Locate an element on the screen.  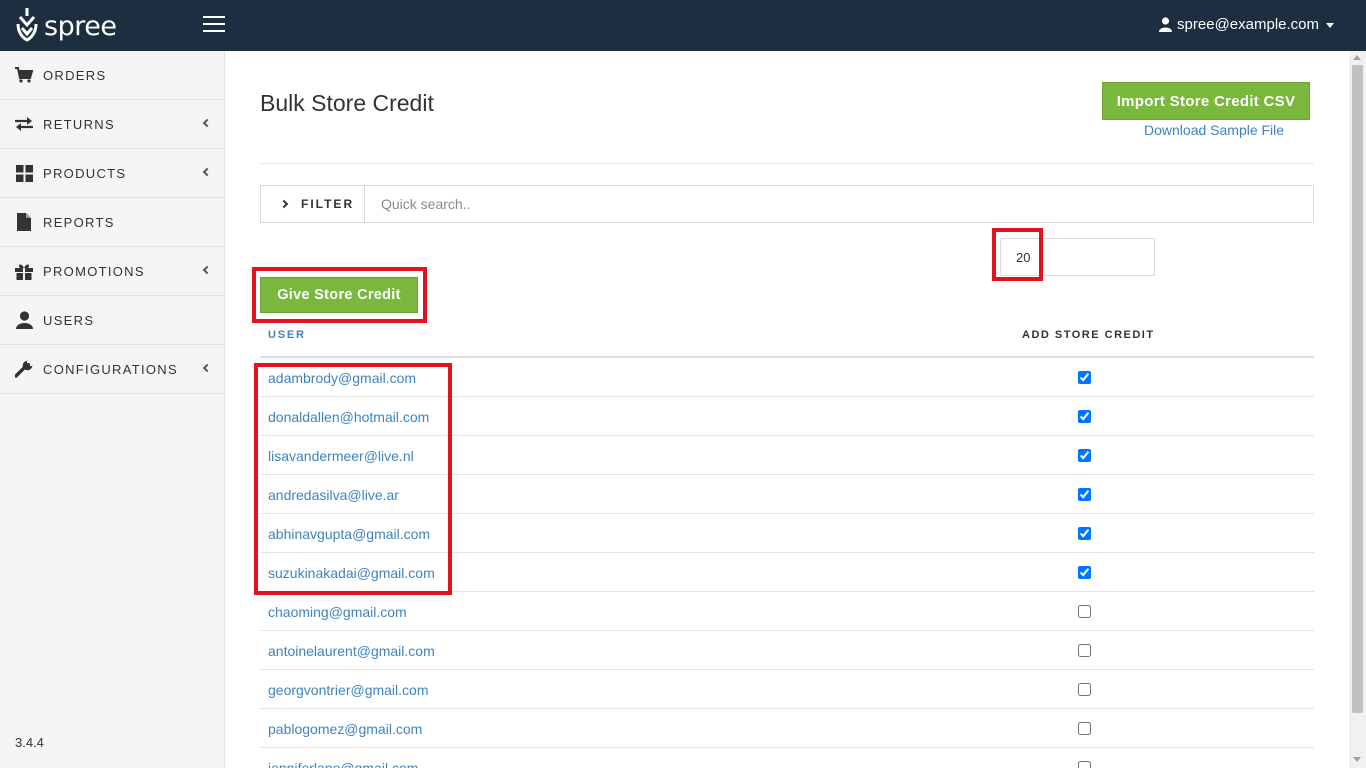
cart-icon is located at coordinates (24, 75).